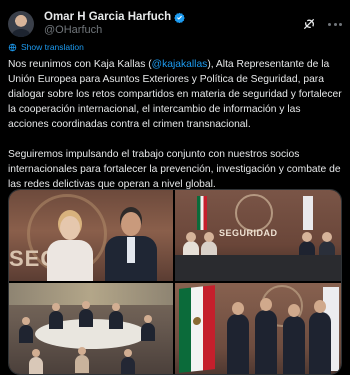 This screenshot has height=375, width=350. I want to click on tweet-header: Omar H Garcia Harfuch @OHarfuch, so click(175, 24).